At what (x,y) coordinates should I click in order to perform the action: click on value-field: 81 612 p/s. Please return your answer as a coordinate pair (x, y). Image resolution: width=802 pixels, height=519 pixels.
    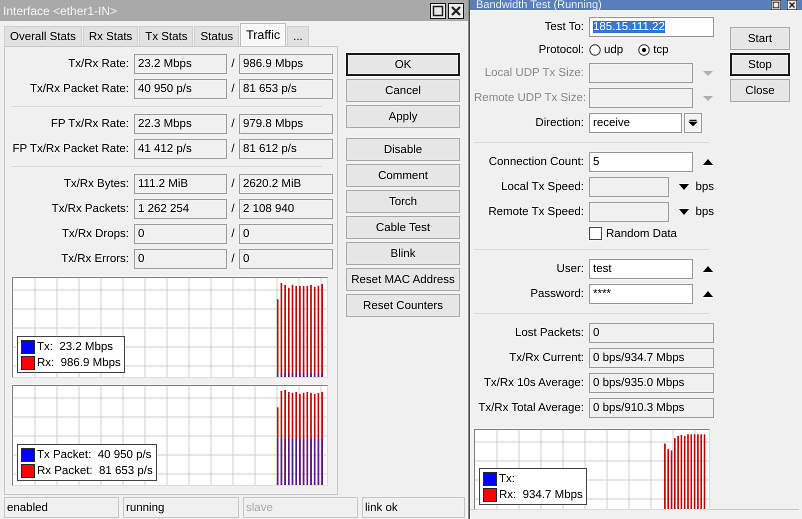
    Looking at the image, I should click on (286, 149).